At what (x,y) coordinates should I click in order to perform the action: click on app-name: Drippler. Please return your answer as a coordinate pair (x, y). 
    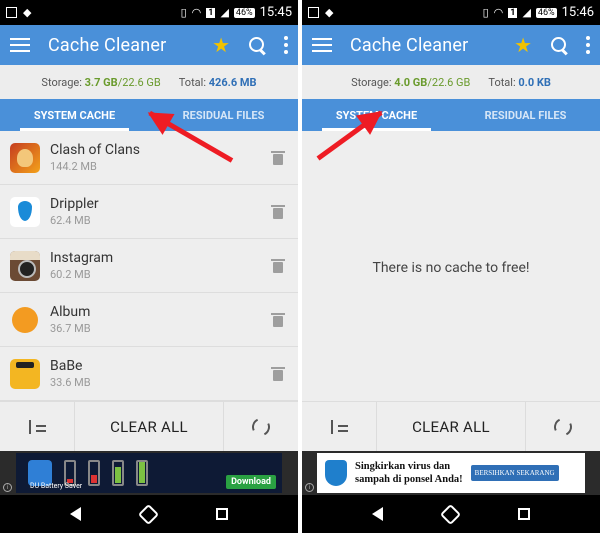
    Looking at the image, I should click on (74, 204).